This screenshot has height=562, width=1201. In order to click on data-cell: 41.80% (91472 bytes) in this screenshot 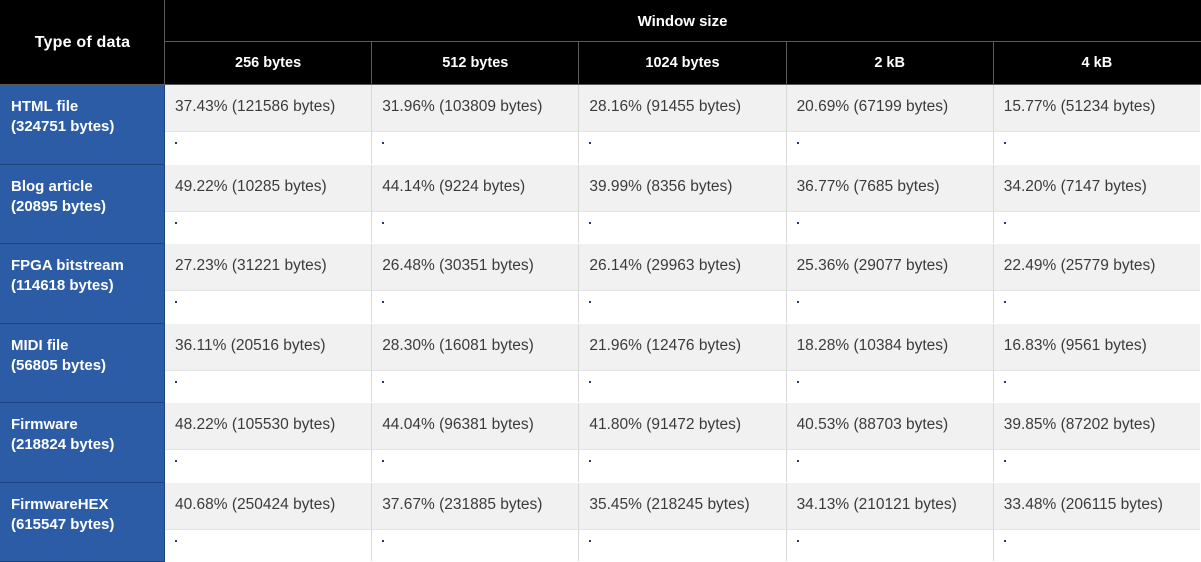, I will do `click(682, 442)`.